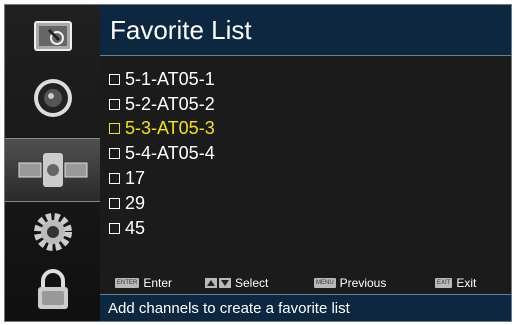 Image resolution: width=515 pixels, height=325 pixels. I want to click on channel-label: 5-1-AT05-1, so click(170, 78).